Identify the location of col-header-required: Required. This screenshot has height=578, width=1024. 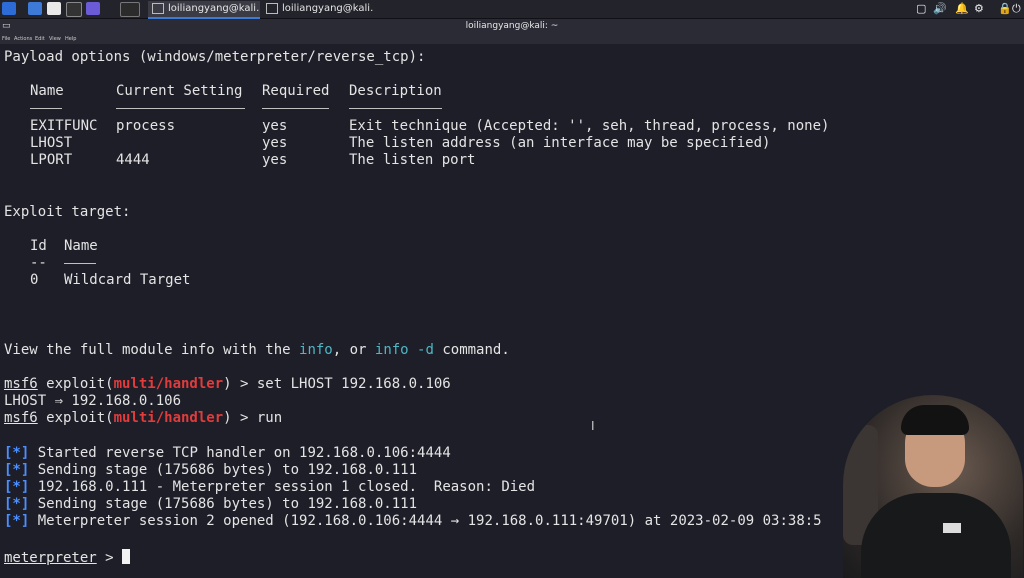
(296, 91).